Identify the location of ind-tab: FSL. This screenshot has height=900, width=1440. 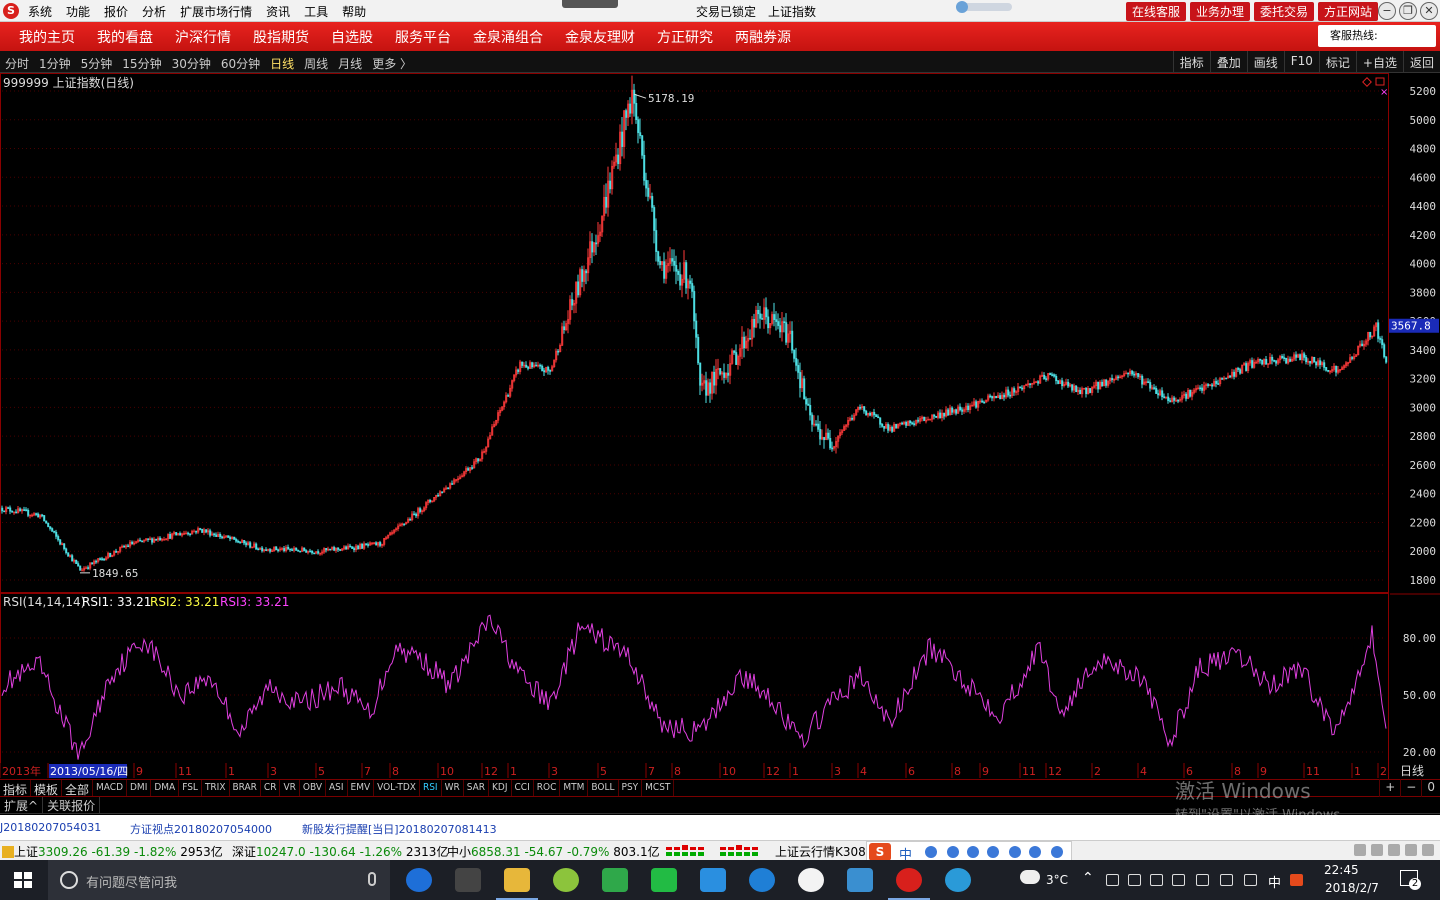
(190, 788).